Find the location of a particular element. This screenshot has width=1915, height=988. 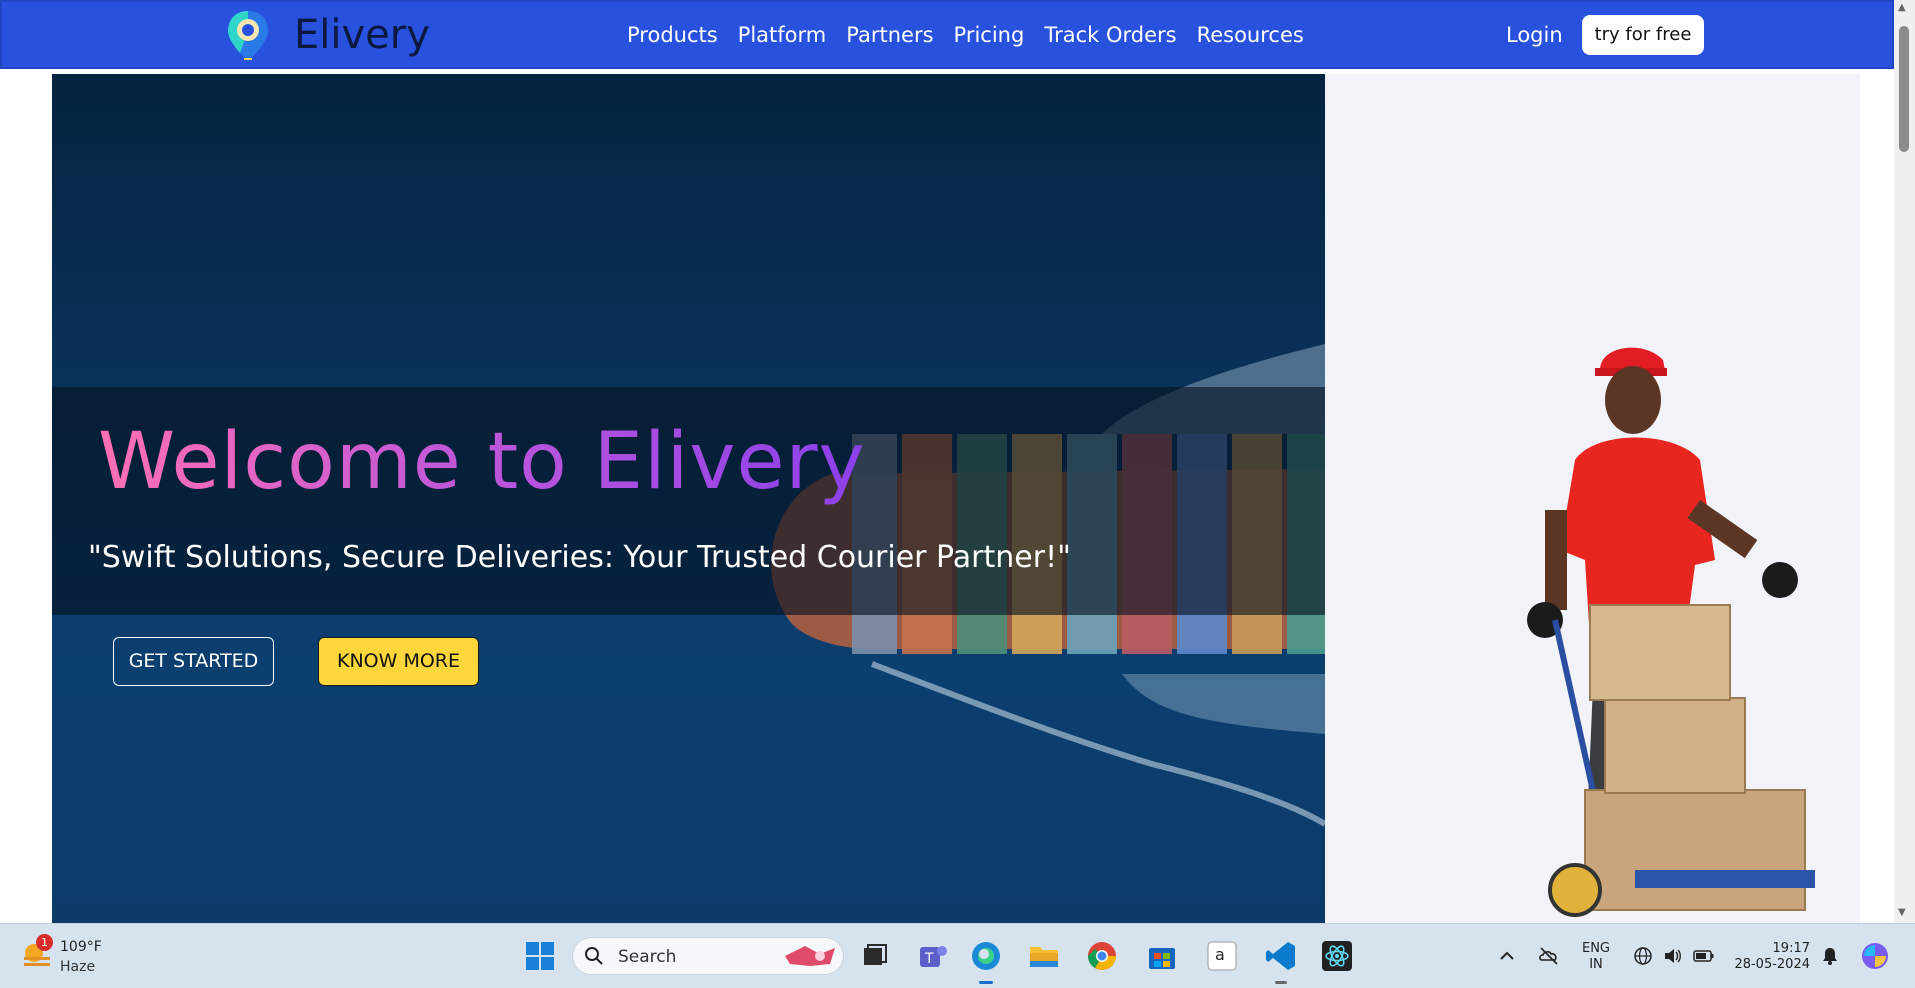

teams-icon: T is located at coordinates (932, 956).